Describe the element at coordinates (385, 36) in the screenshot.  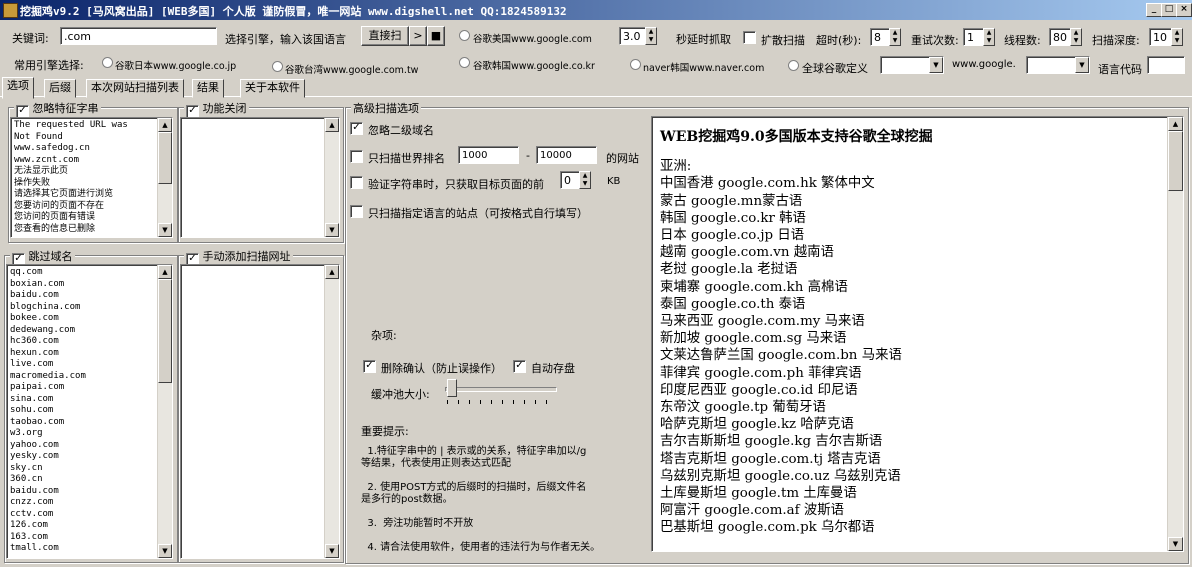
I see `direct-scan-button: 直接扫` at that location.